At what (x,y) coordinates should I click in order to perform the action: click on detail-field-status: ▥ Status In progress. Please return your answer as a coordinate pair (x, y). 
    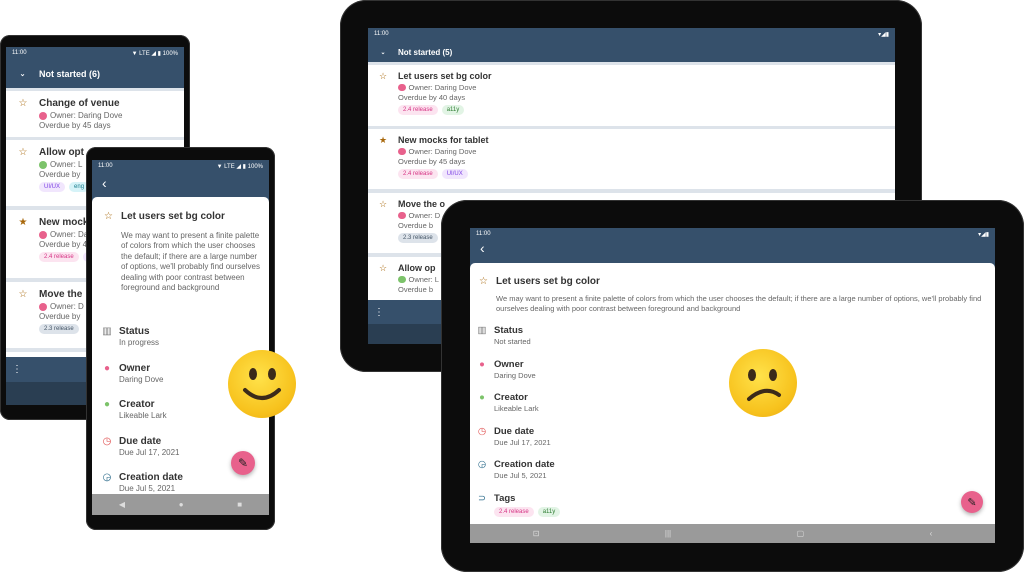
    Looking at the image, I should click on (130, 336).